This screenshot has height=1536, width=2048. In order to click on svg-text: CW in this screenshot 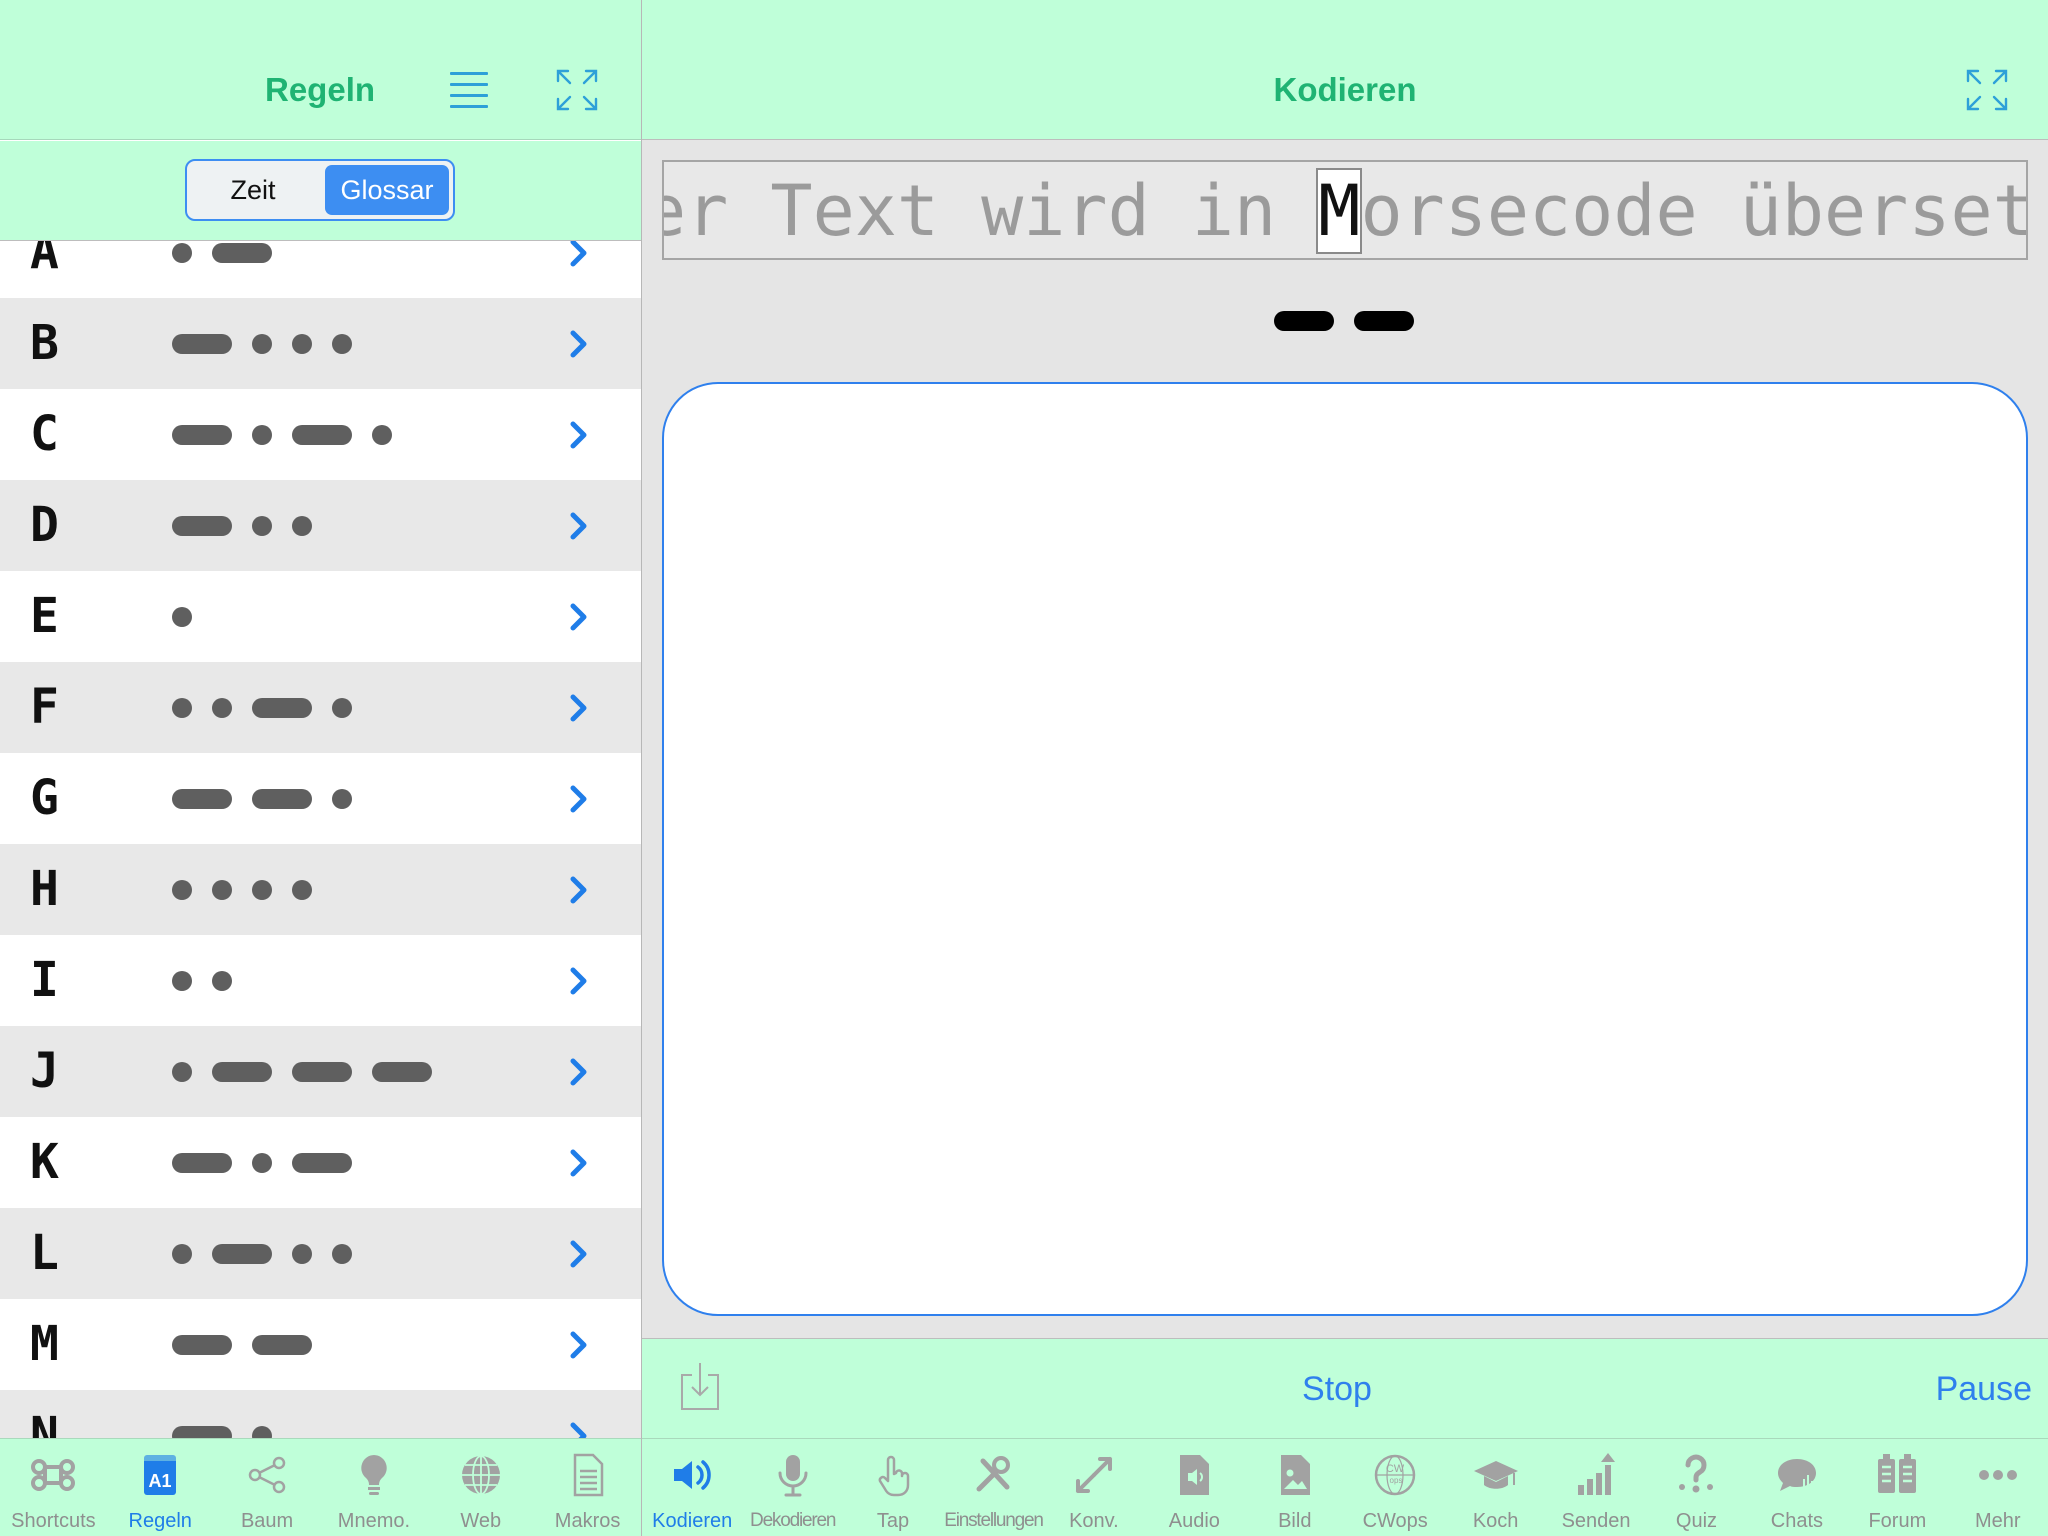, I will do `click(1395, 1469)`.